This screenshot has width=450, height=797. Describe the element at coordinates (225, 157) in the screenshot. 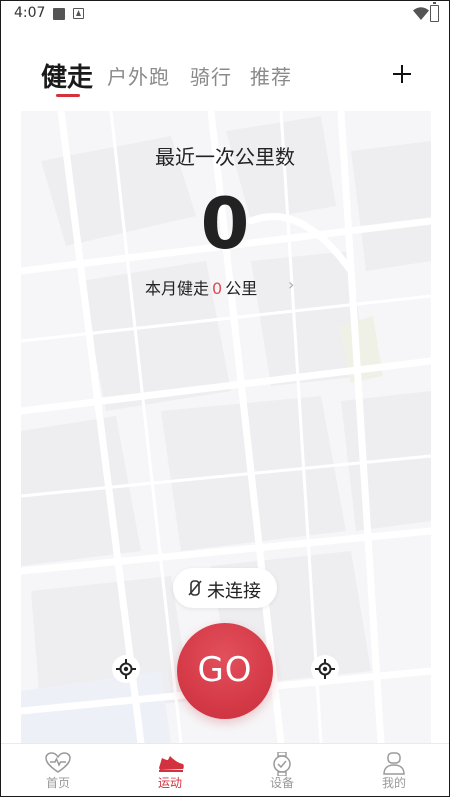

I see `last-distance-title: 最近一次公里数` at that location.